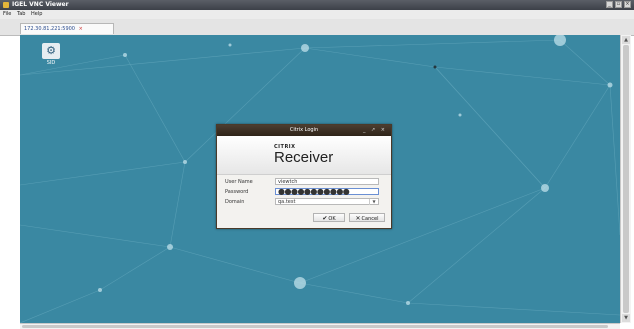 This screenshot has height=329, width=634. I want to click on password-field: ●●●●●●●●●●●, so click(327, 192).